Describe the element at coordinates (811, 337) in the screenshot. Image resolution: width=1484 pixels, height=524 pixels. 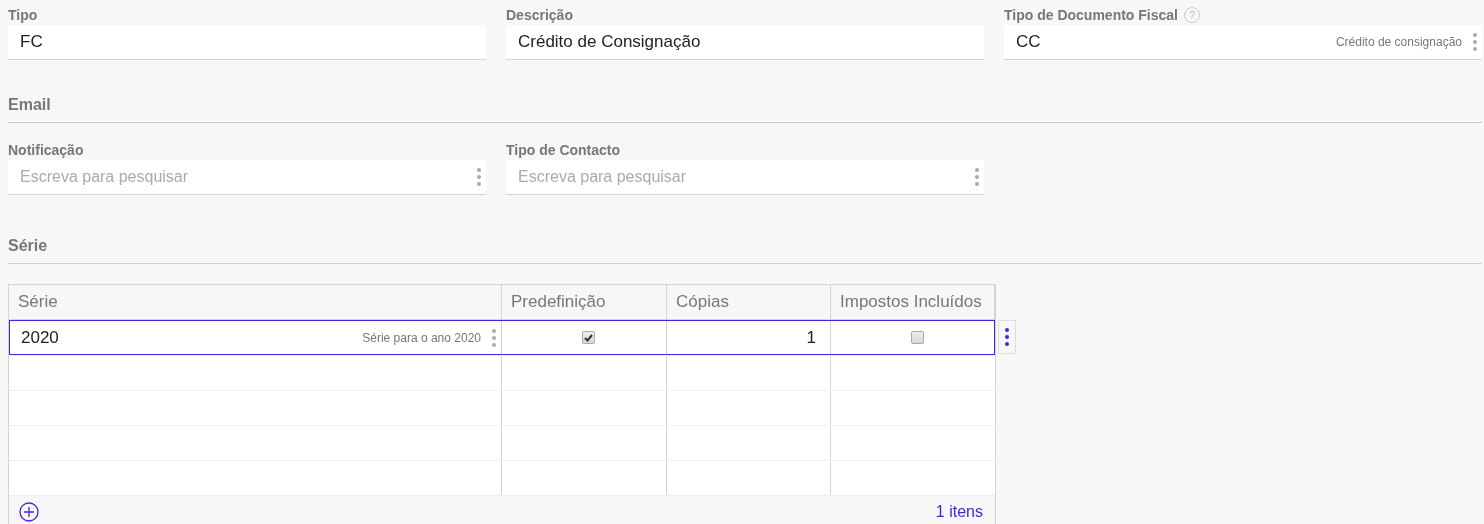
I see `table-cell: 1` at that location.